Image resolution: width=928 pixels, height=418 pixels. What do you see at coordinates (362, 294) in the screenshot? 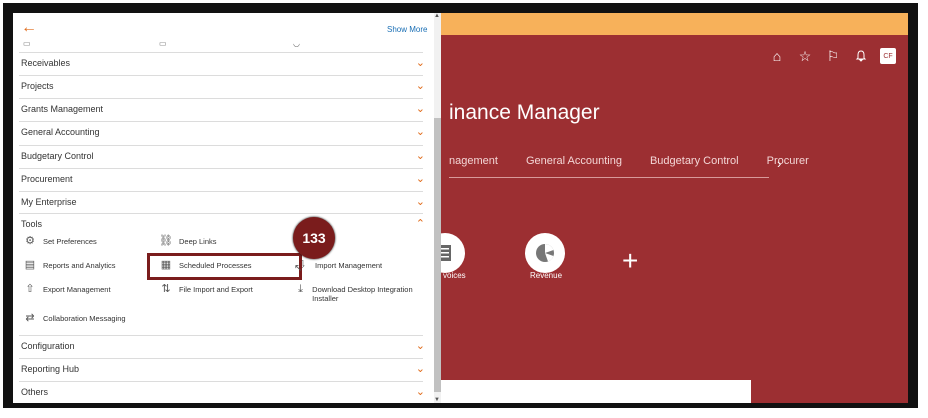
I see `tool-label: Download Desktop Integration Installer` at bounding box center [362, 294].